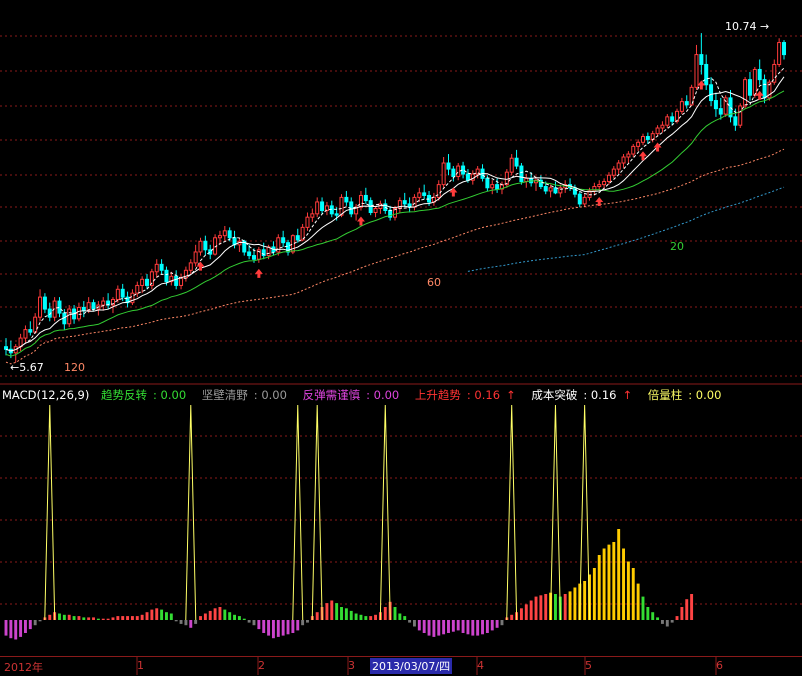 Image resolution: width=802 pixels, height=676 pixels. I want to click on axis-label-month-1: 1, so click(140, 665).